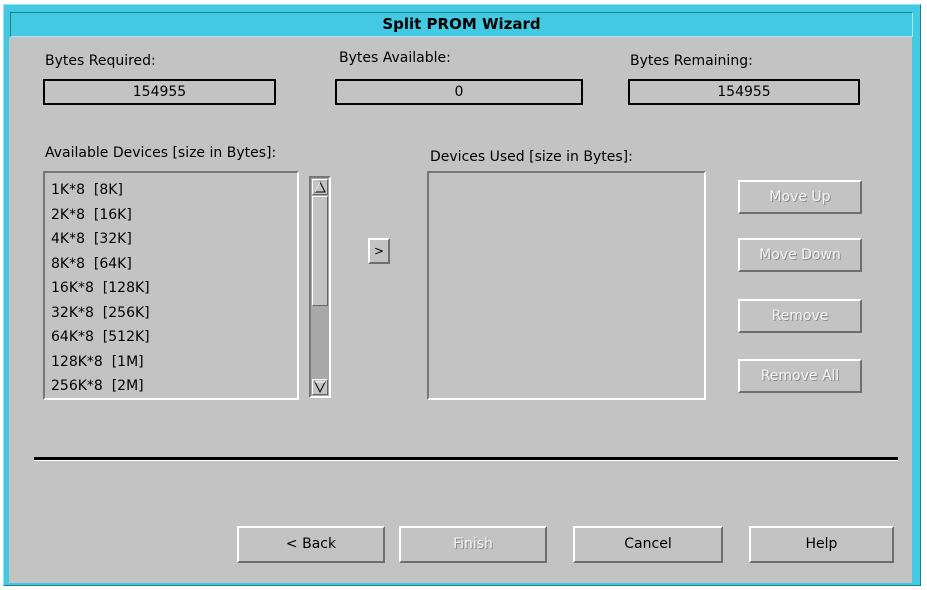 Image resolution: width=927 pixels, height=590 pixels. I want to click on scroll-down-arrow, so click(320, 387).